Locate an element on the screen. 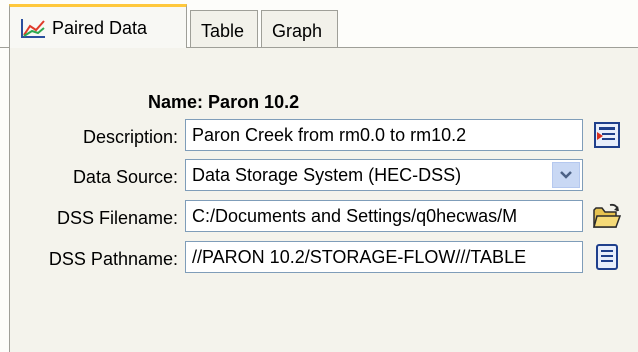  open-folder-icon is located at coordinates (607, 216).